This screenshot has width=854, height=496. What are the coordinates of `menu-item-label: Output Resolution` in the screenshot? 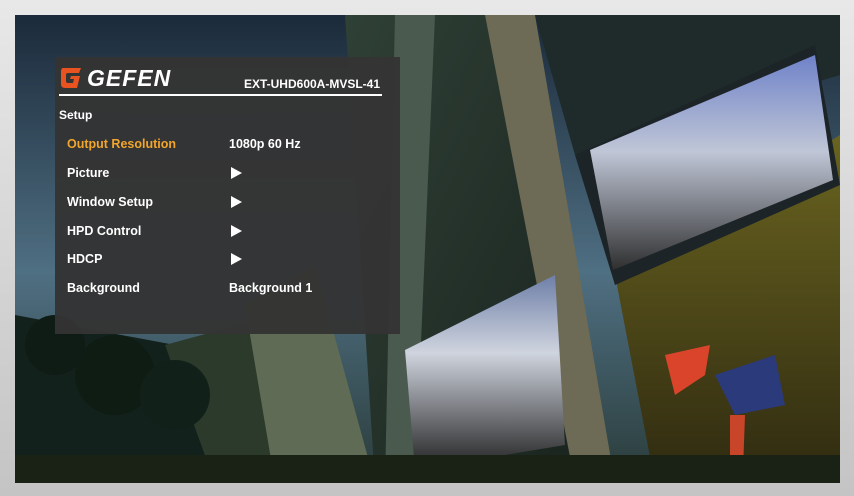 It's located at (122, 144).